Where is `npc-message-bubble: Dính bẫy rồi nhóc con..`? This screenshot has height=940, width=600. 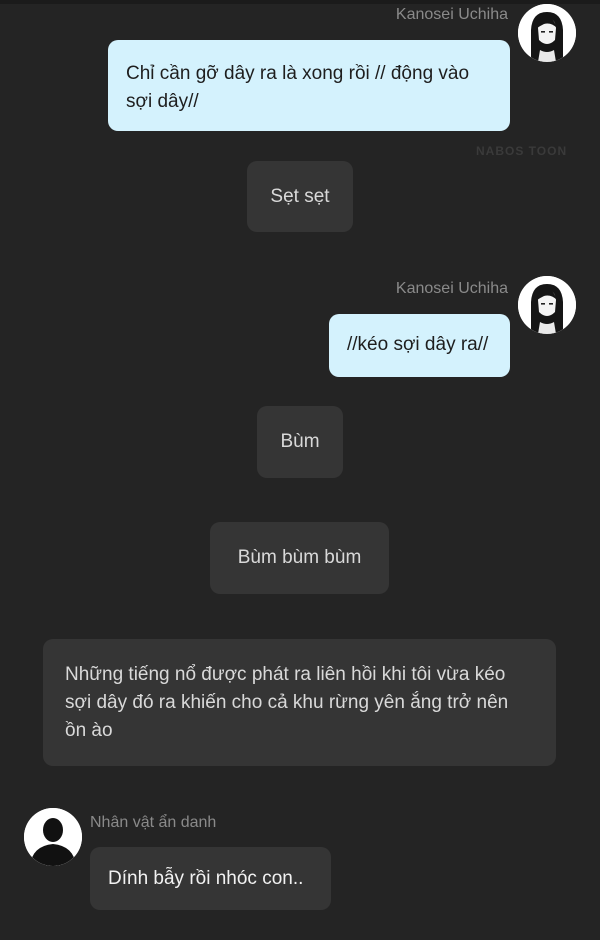
npc-message-bubble: Dính bẫy rồi nhóc con.. is located at coordinates (210, 878).